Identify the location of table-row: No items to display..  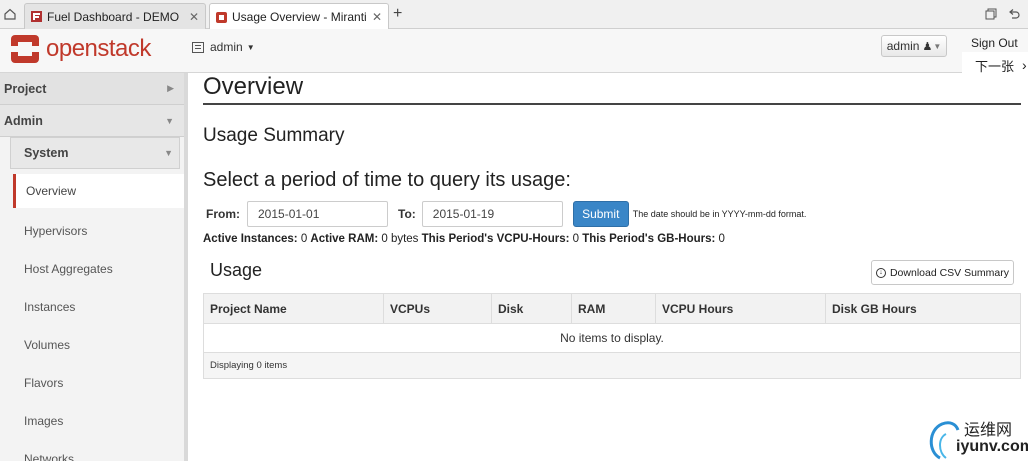
(612, 338).